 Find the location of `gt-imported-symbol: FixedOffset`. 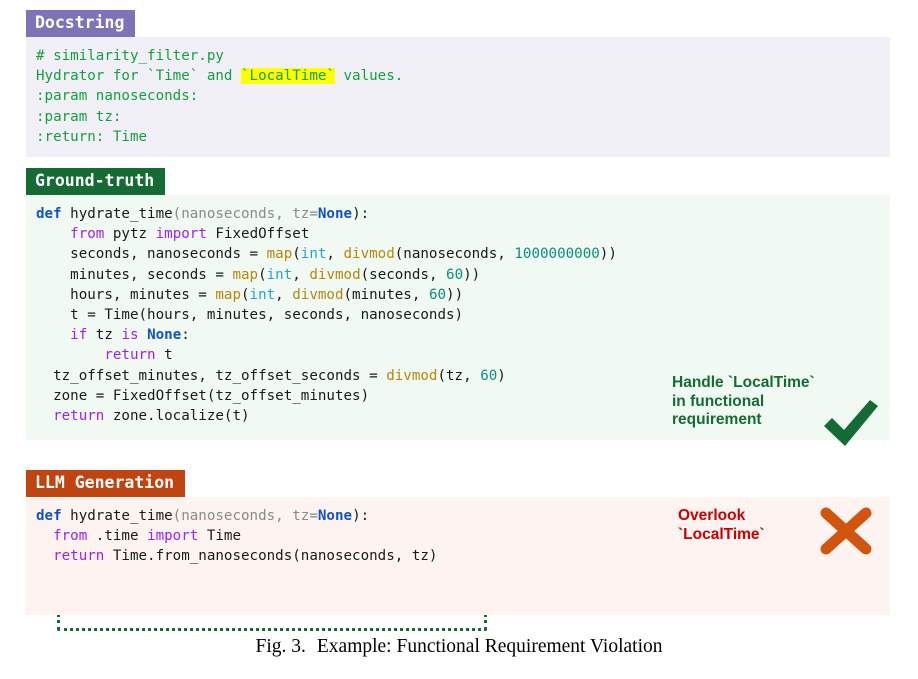

gt-imported-symbol: FixedOffset is located at coordinates (262, 234).